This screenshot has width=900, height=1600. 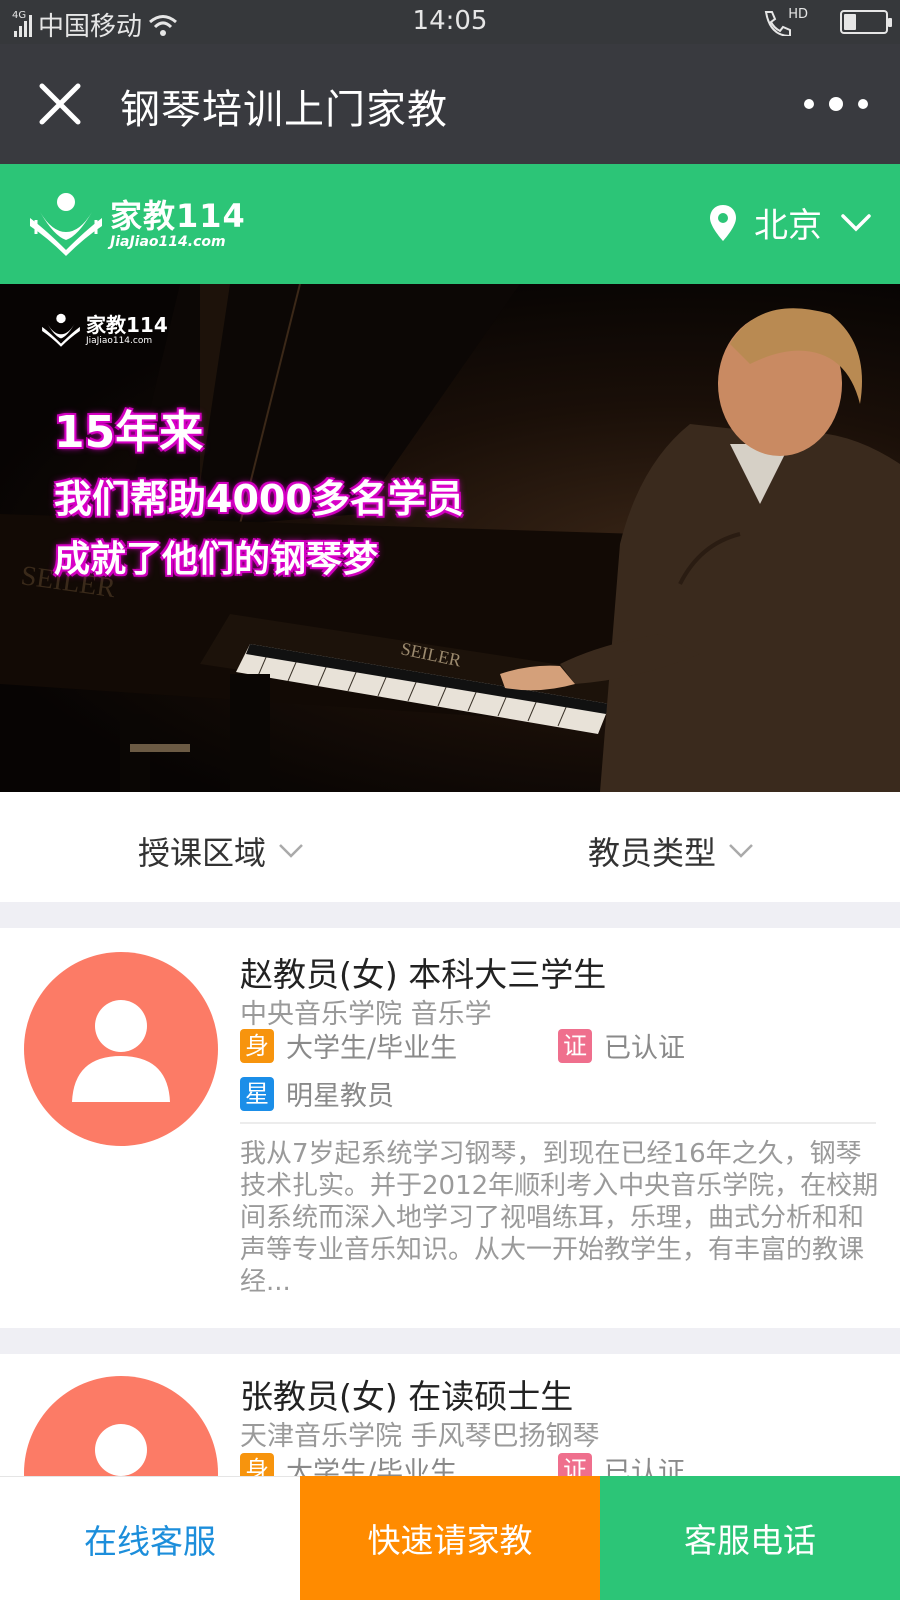 What do you see at coordinates (450, 224) in the screenshot?
I see `brand-bar: 家教114 JiaJiao114.com 北京` at bounding box center [450, 224].